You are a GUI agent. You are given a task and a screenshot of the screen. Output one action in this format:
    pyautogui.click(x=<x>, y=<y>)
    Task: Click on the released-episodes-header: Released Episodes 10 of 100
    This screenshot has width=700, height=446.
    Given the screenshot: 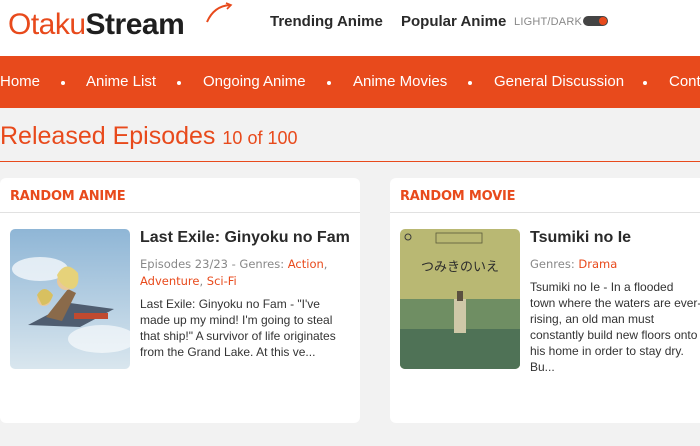 What is the action you would take?
    pyautogui.click(x=149, y=136)
    